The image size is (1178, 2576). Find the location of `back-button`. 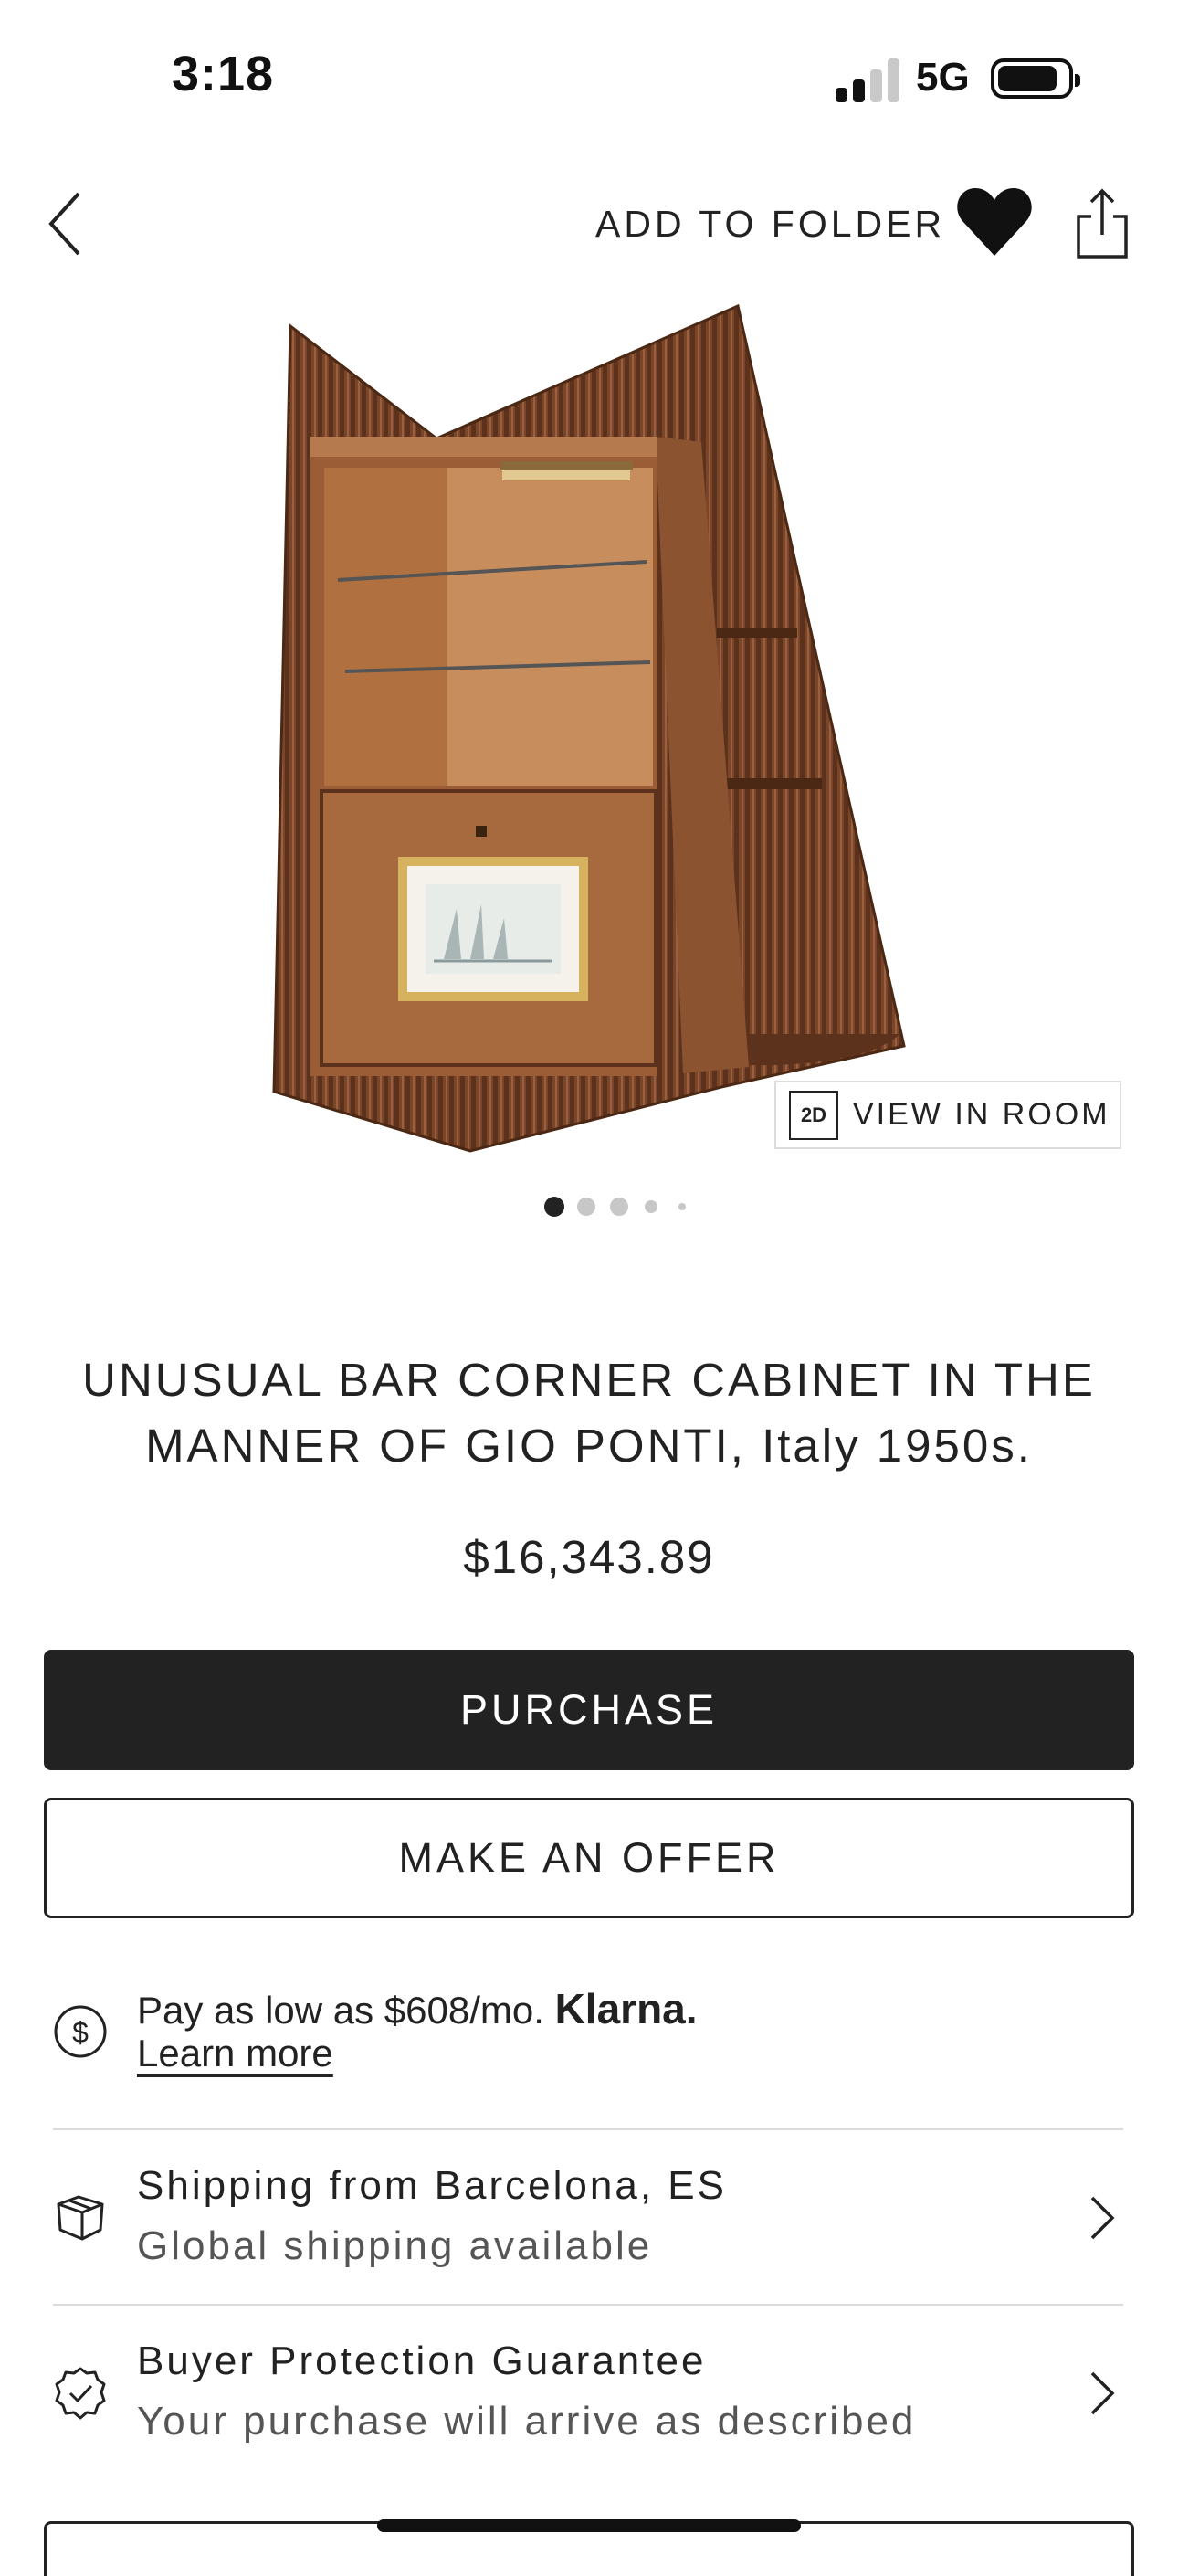

back-button is located at coordinates (68, 224).